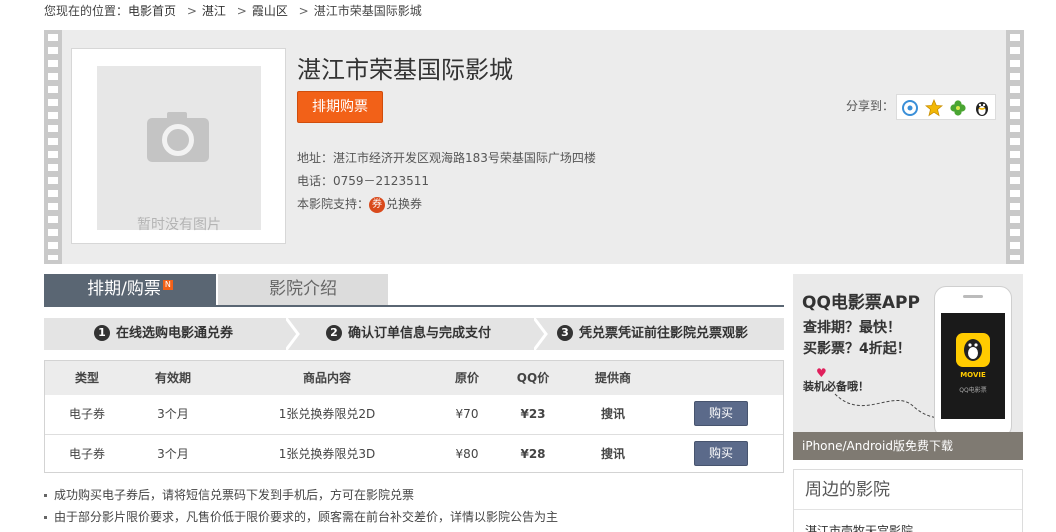 The image size is (1056, 532). What do you see at coordinates (340, 107) in the screenshot?
I see `schedule-buy-button: 排期购票` at bounding box center [340, 107].